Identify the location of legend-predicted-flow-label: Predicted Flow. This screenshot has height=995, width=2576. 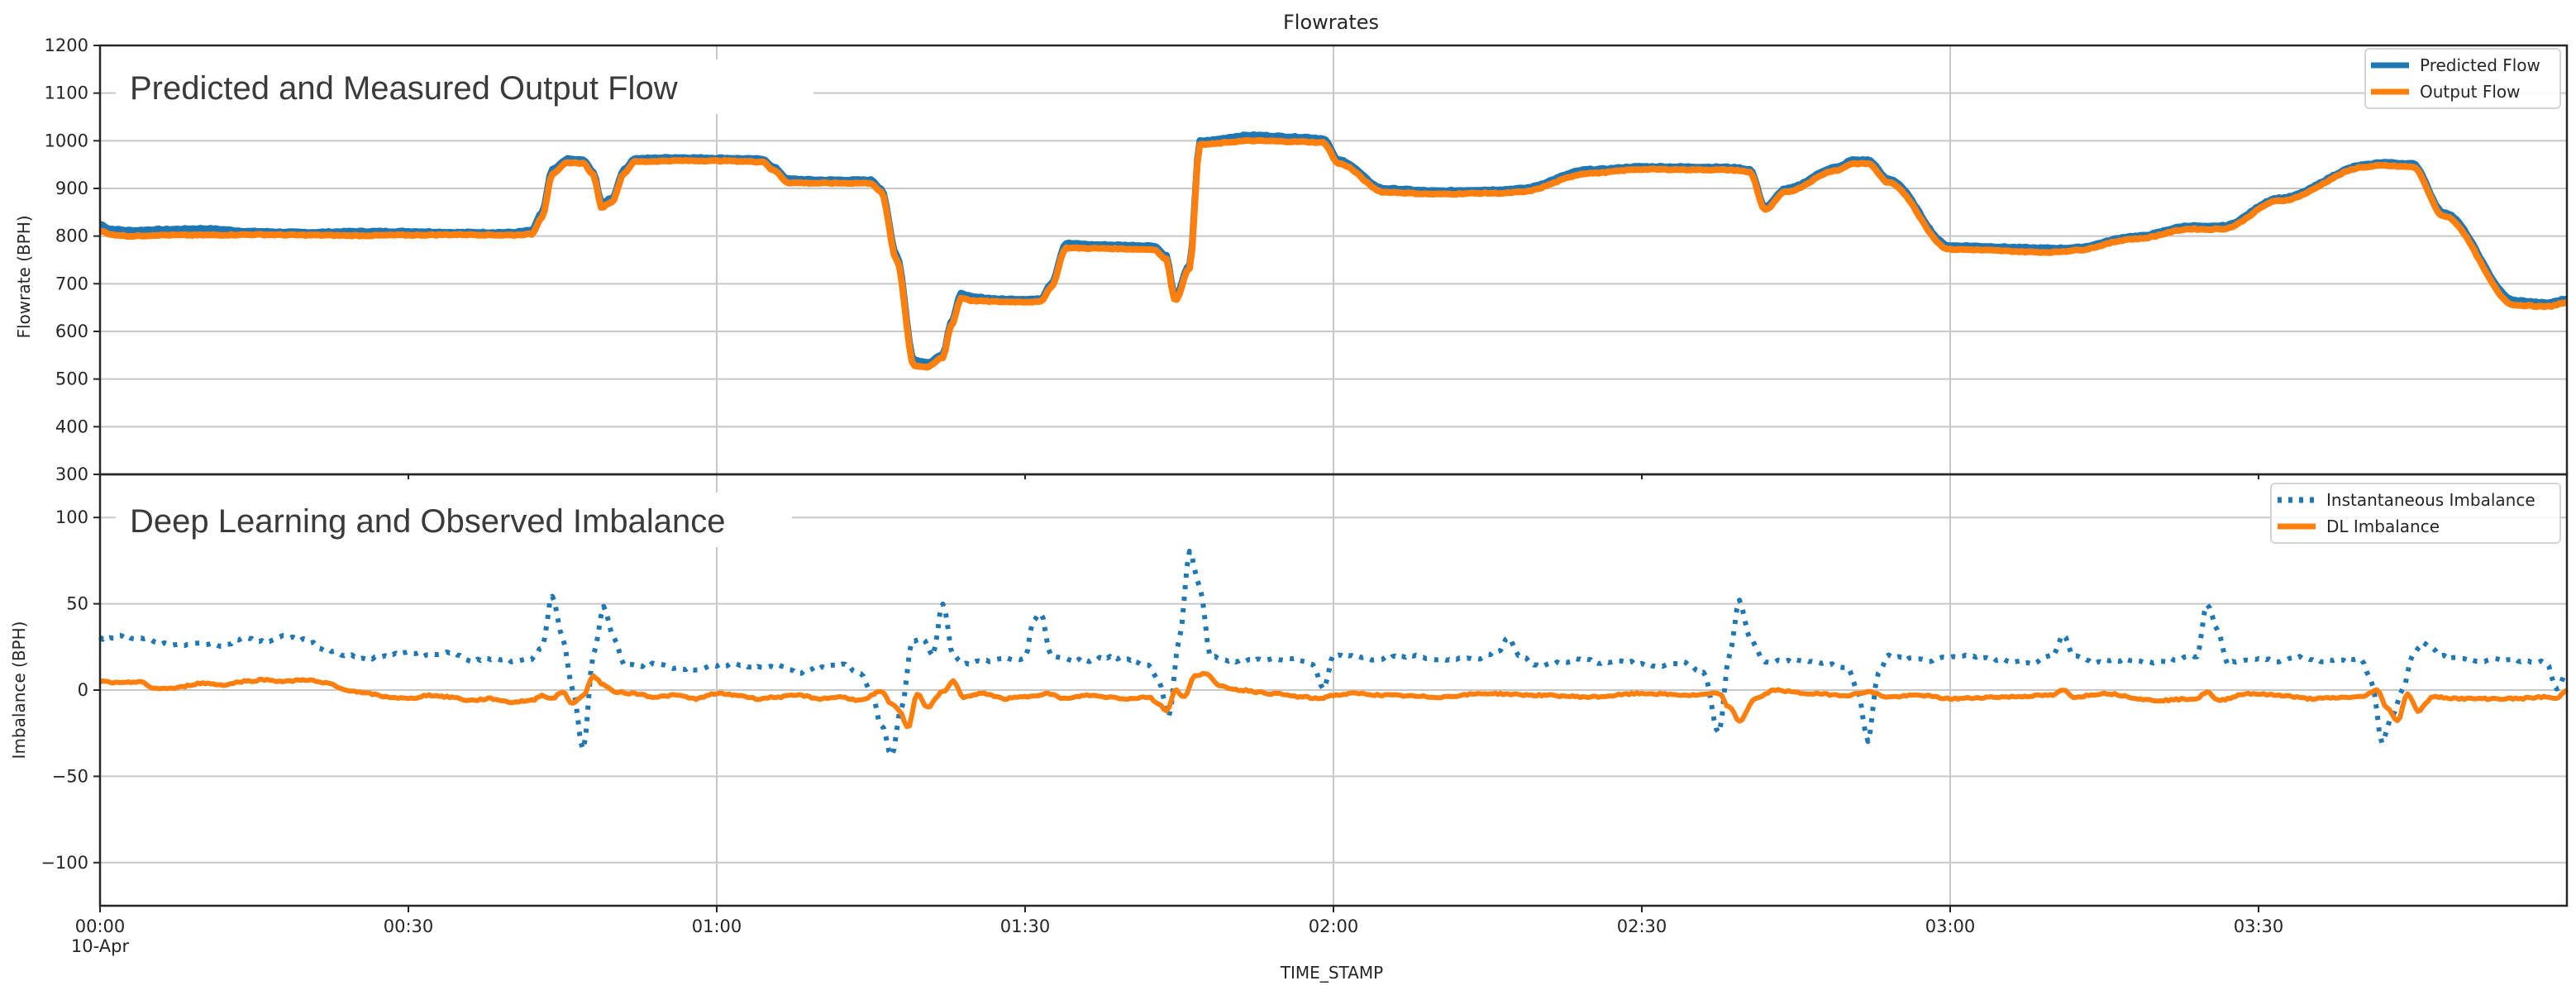
(2480, 65).